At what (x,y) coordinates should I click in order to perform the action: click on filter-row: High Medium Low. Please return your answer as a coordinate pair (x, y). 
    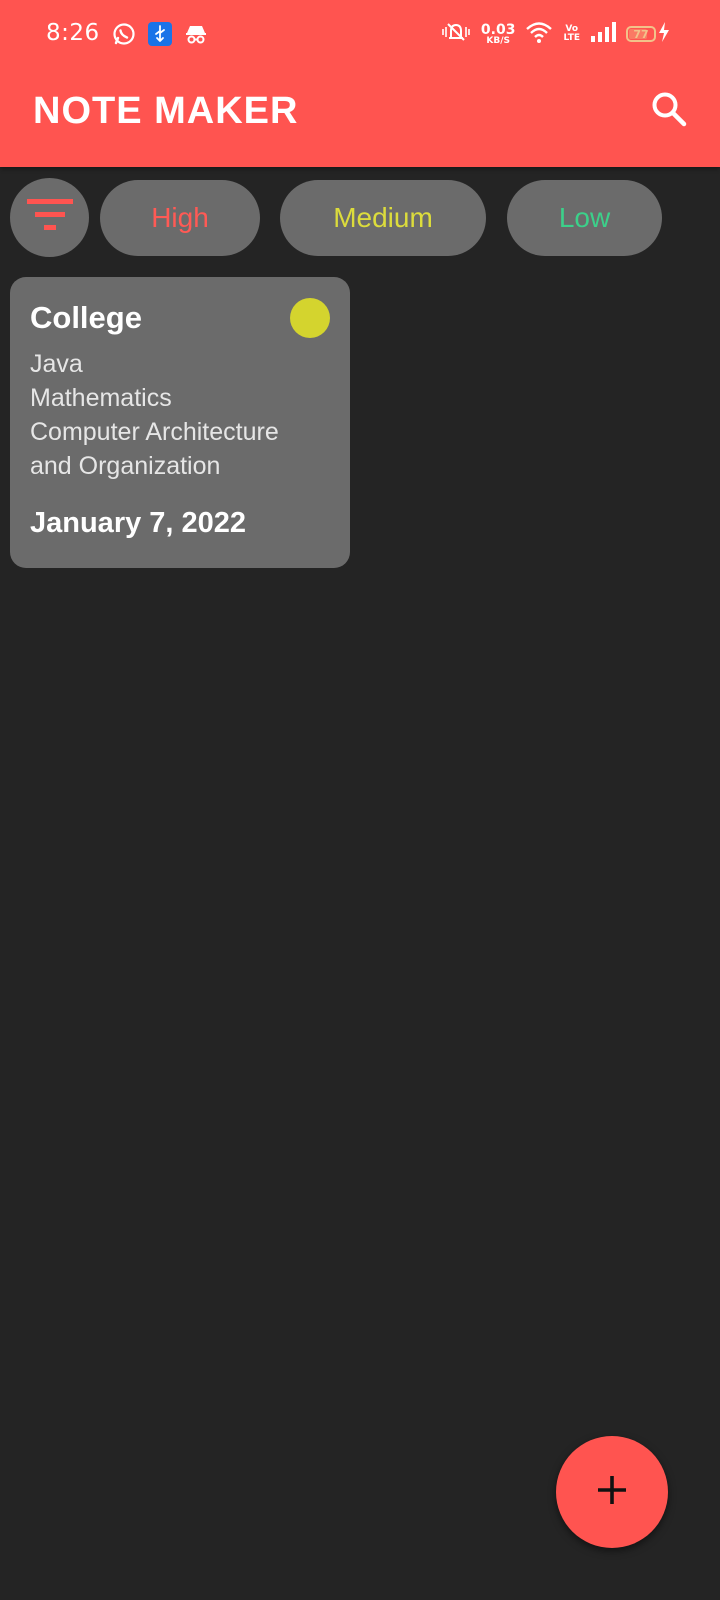
    Looking at the image, I should click on (336, 217).